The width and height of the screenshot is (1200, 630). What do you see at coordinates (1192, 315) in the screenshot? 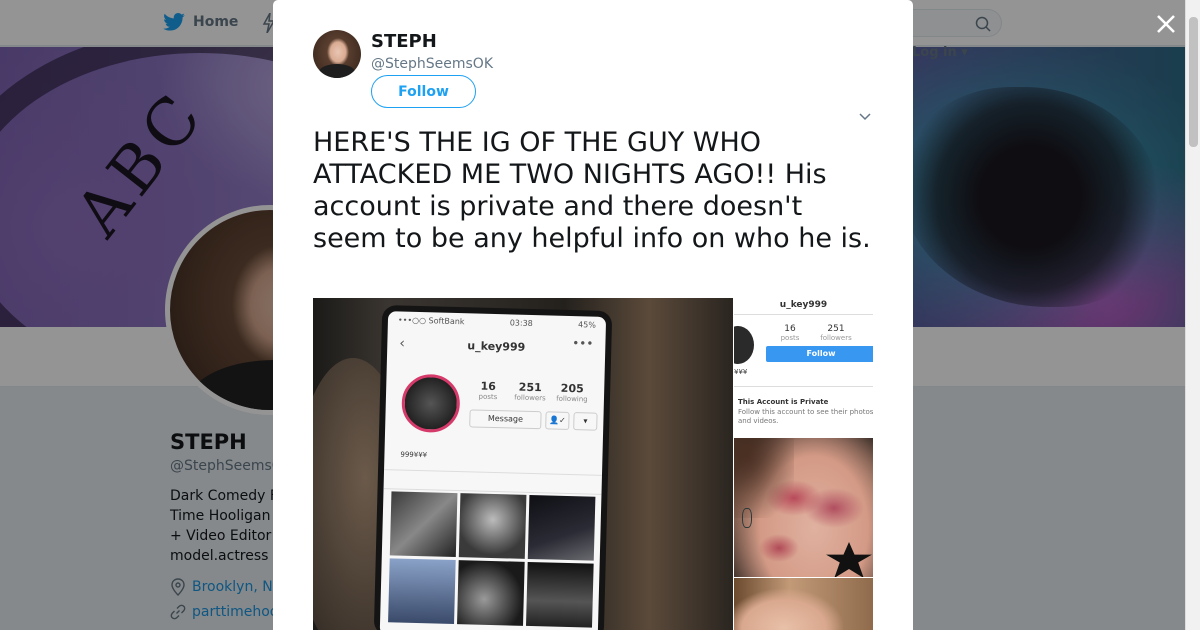
I see `scrollbar` at bounding box center [1192, 315].